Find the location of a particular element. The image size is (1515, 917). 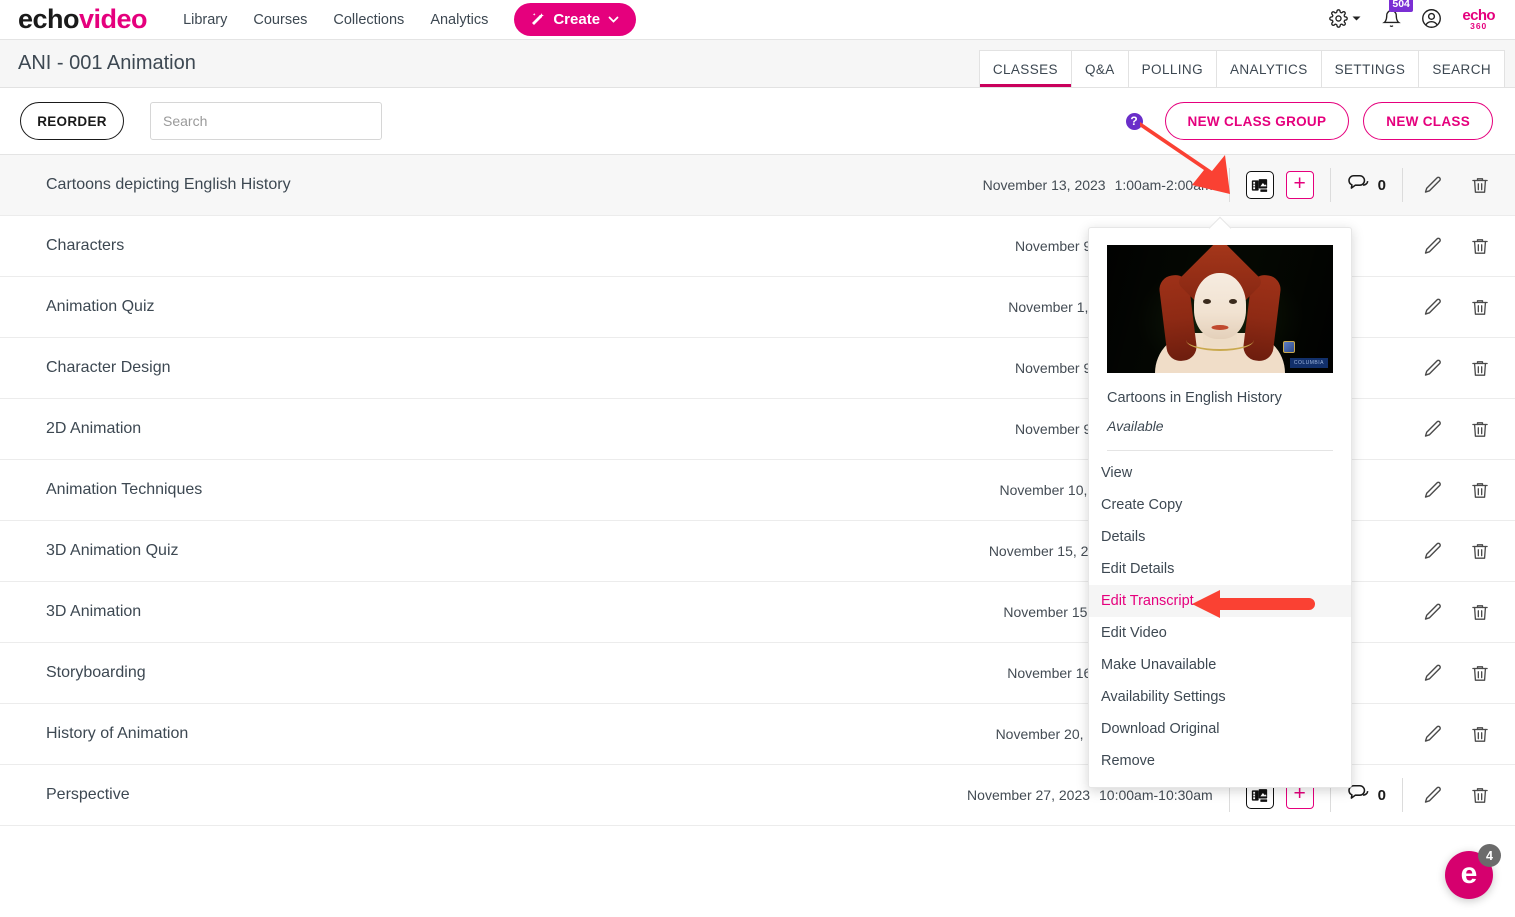

context-menu-item: Edit Transcript is located at coordinates (1220, 601).